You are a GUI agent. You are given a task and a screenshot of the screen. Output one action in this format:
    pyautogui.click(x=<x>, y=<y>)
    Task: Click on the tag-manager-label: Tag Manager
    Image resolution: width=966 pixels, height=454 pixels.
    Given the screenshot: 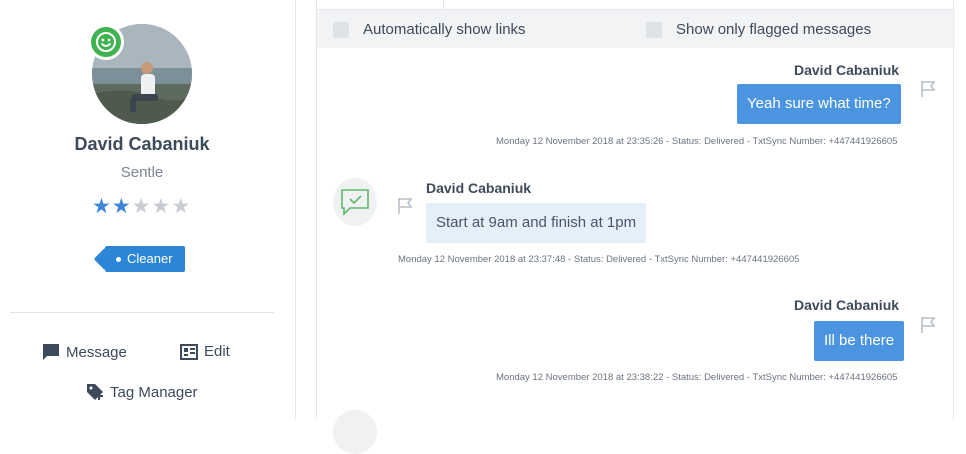 What is the action you would take?
    pyautogui.click(x=154, y=392)
    